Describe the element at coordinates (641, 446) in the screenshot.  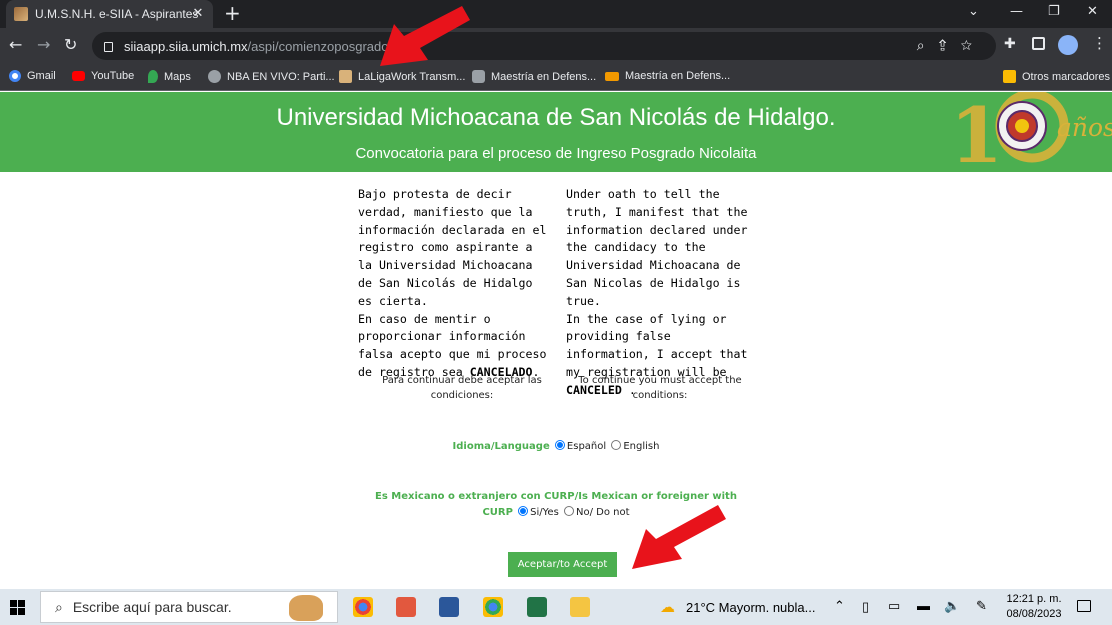
I see `radio-english-label: English` at that location.